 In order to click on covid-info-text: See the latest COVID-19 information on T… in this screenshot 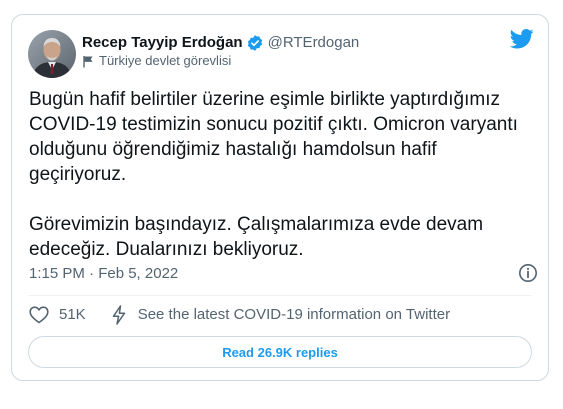, I will do `click(294, 314)`.